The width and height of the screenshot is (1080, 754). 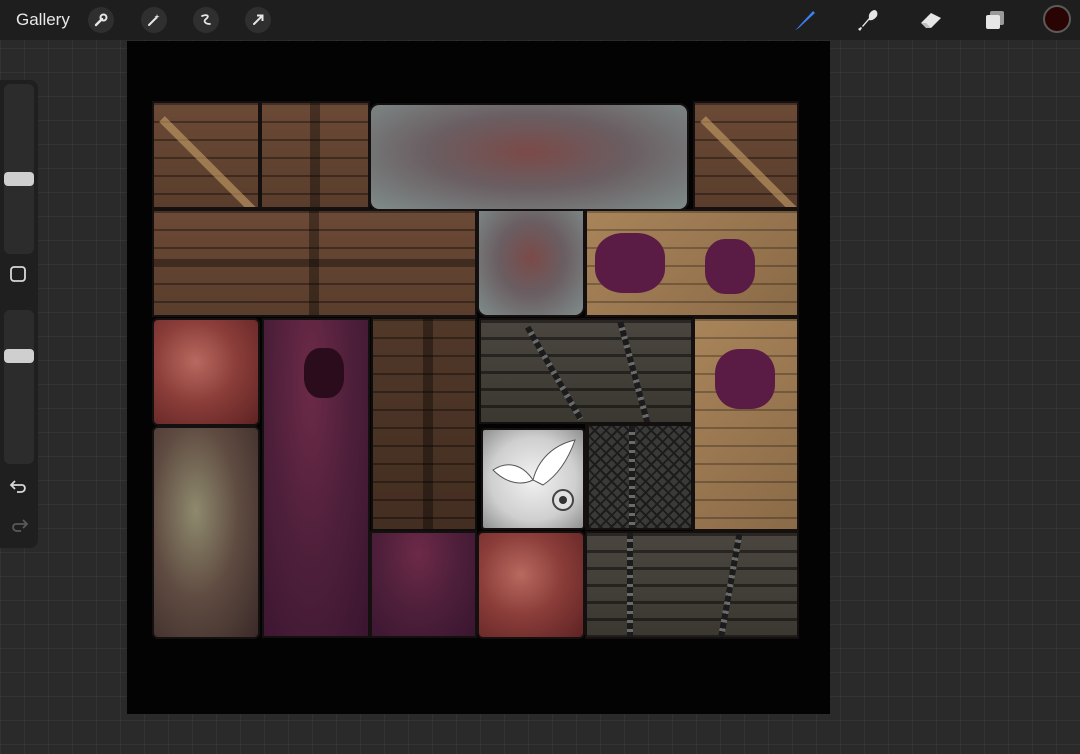 What do you see at coordinates (19, 525) in the screenshot?
I see `redo-icon` at bounding box center [19, 525].